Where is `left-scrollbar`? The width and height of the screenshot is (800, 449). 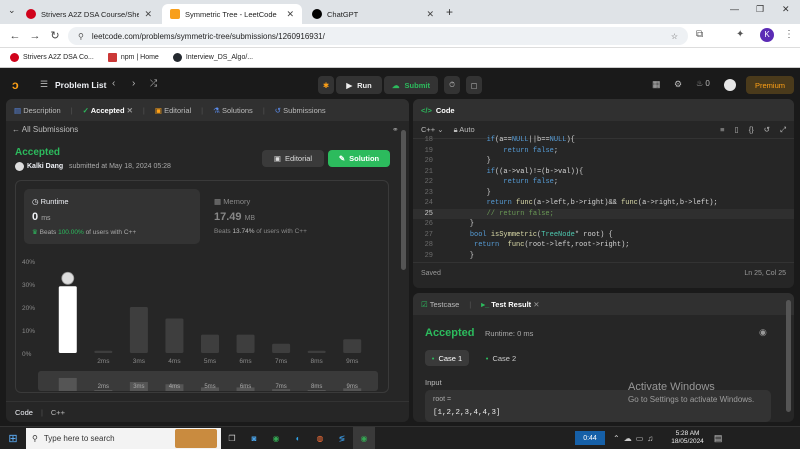
left-scrollbar is located at coordinates (403, 200).